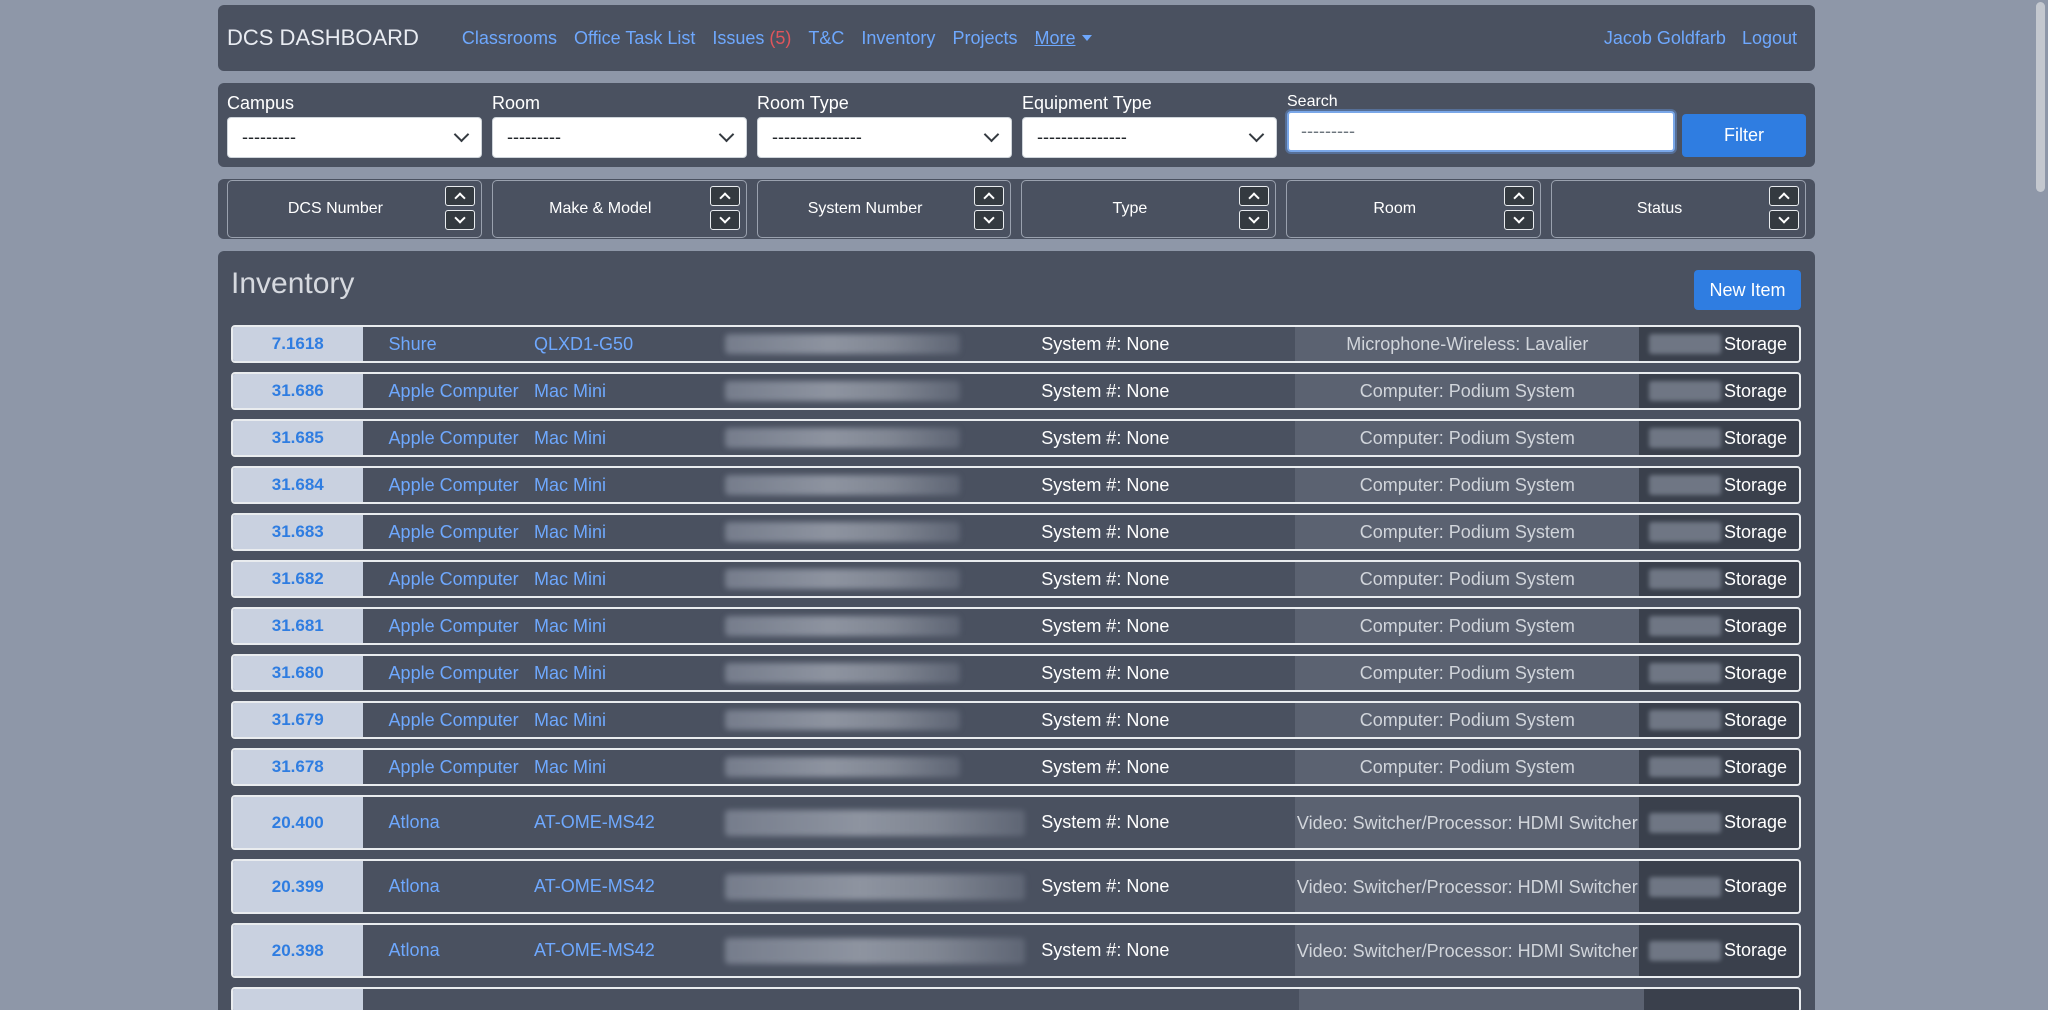  What do you see at coordinates (298, 767) in the screenshot?
I see `dcs-number-link: 31.678` at bounding box center [298, 767].